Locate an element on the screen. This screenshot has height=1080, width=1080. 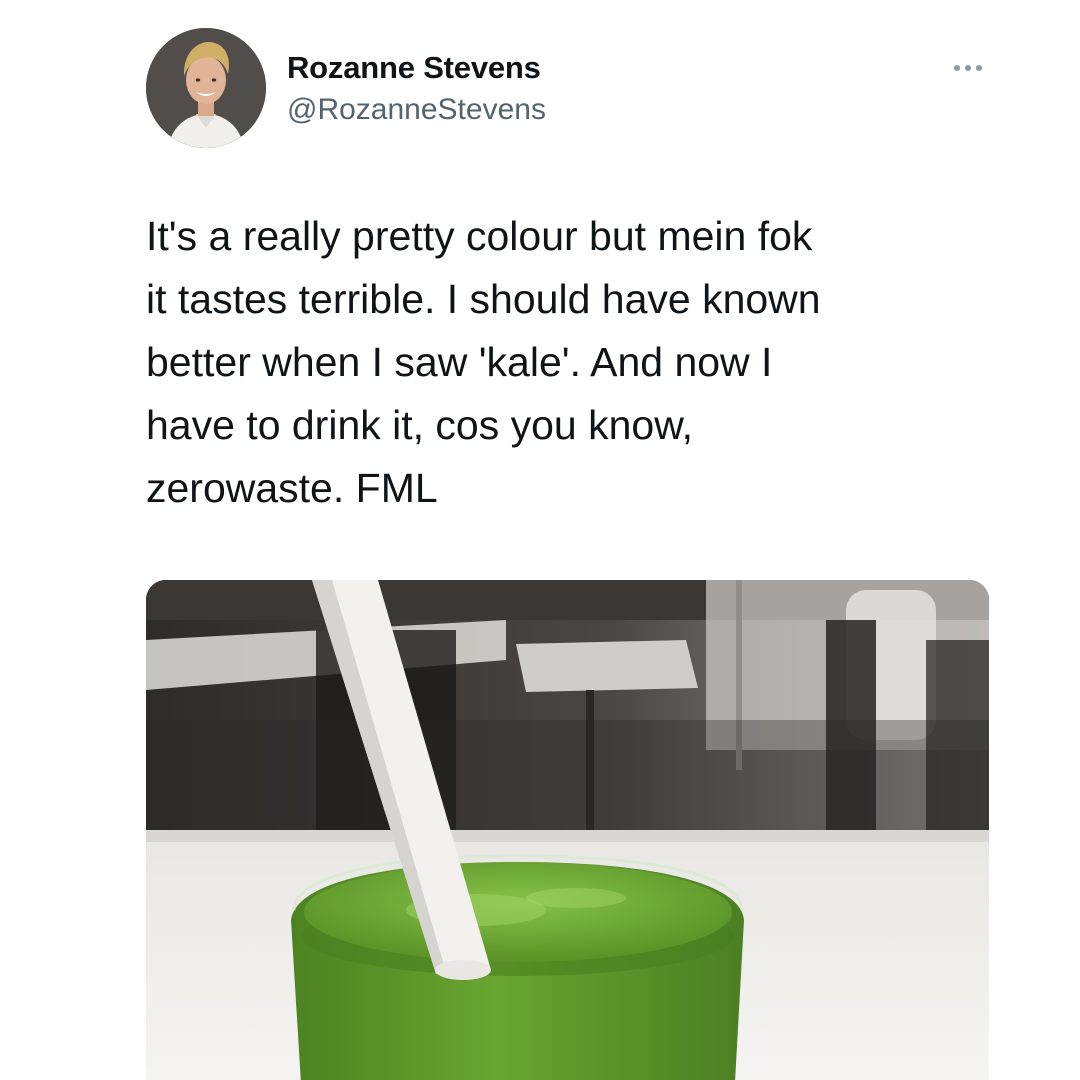
more-horizontal-icon is located at coordinates (957, 68).